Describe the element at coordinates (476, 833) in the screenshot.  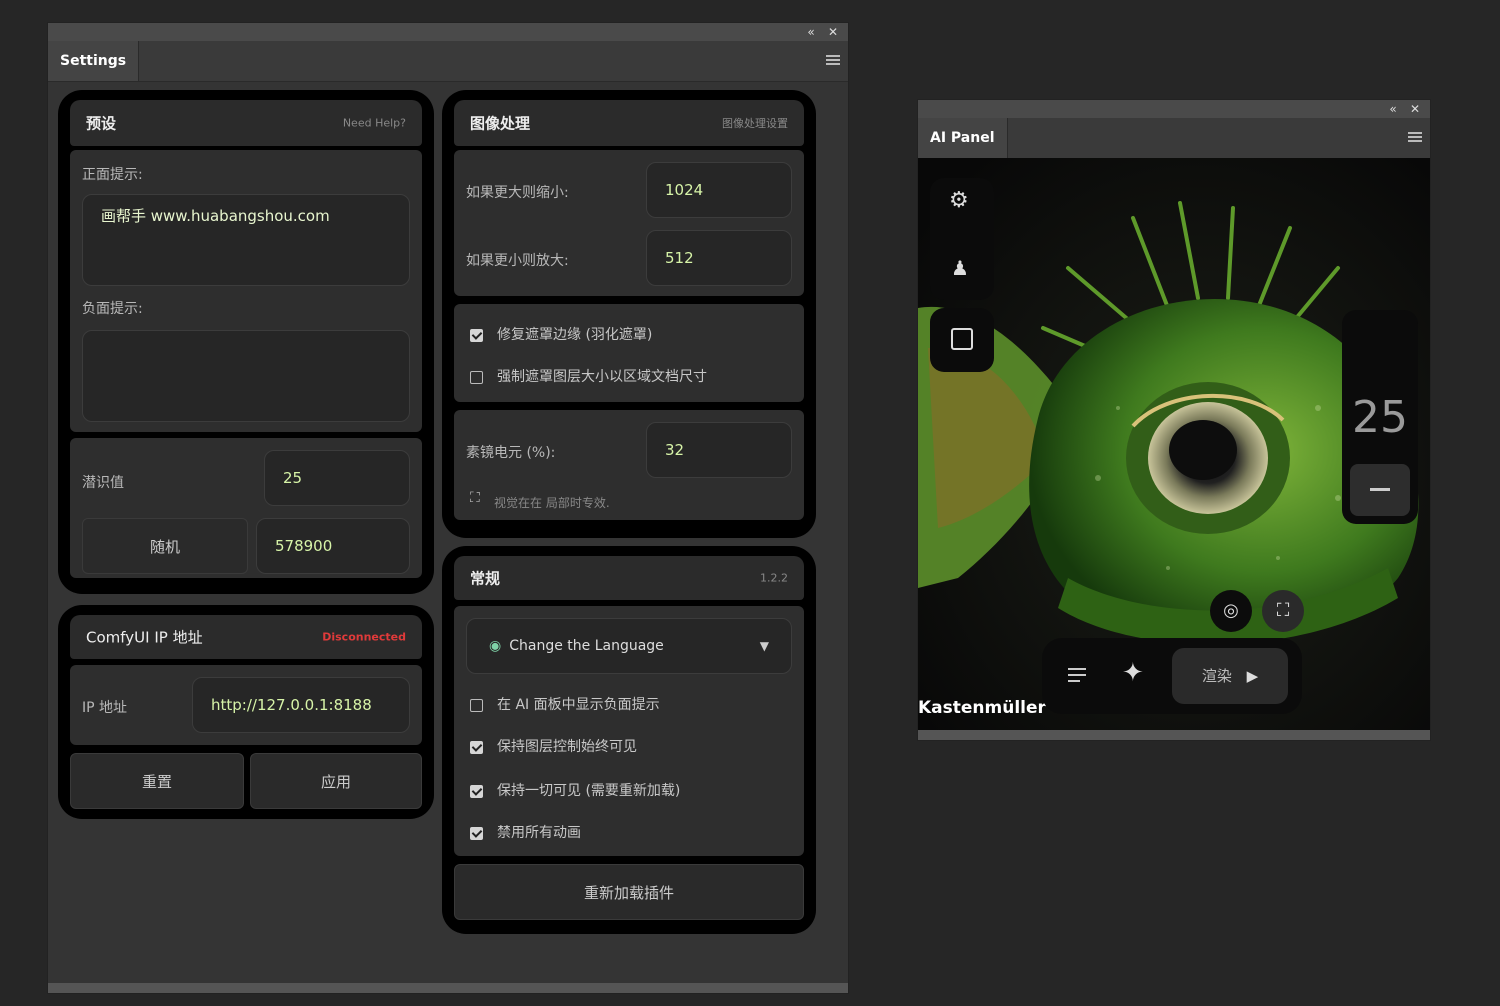
I see `disable-animation-checkbox` at that location.